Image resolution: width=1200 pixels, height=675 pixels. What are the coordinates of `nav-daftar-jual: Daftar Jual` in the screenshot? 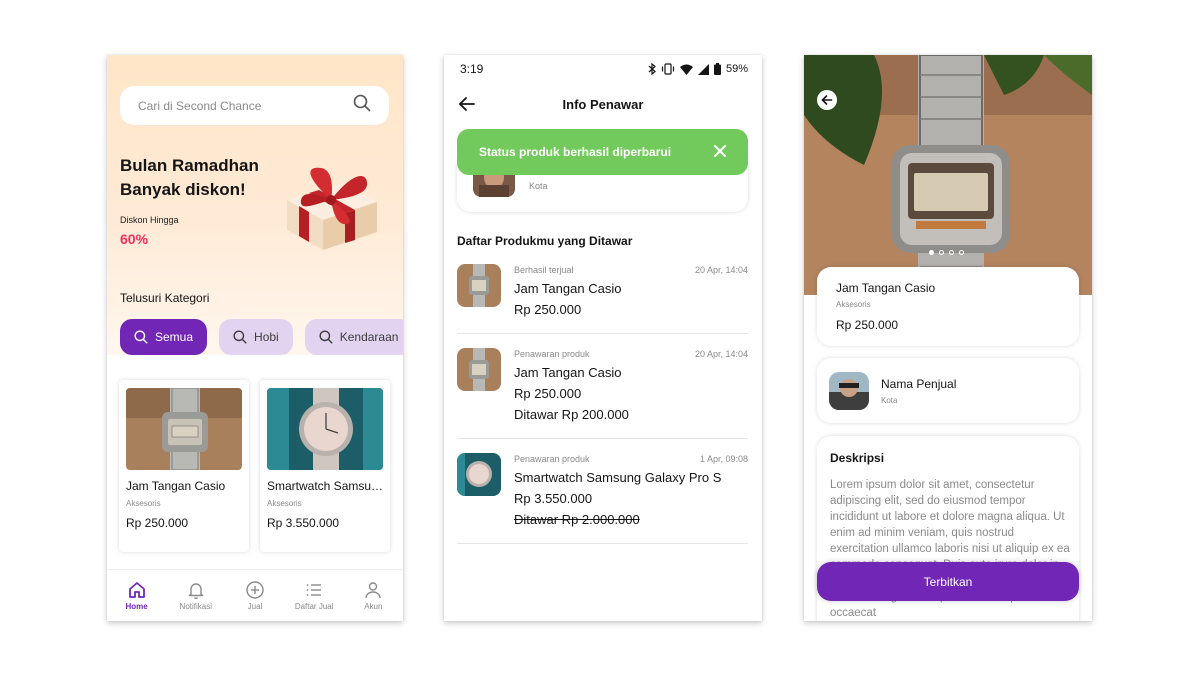 It's located at (314, 595).